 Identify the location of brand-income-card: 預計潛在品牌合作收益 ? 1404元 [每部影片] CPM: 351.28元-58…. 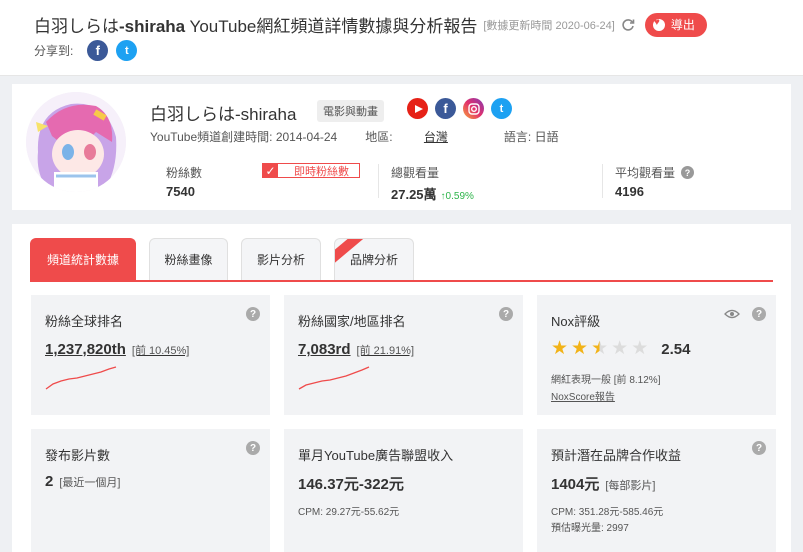
(656, 490).